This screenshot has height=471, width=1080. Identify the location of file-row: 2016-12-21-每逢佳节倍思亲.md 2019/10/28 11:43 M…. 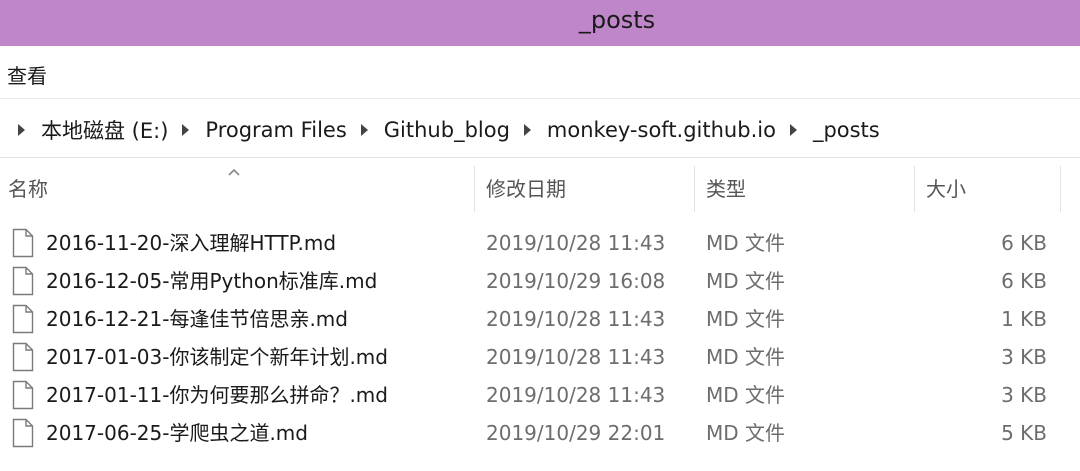
(540, 319).